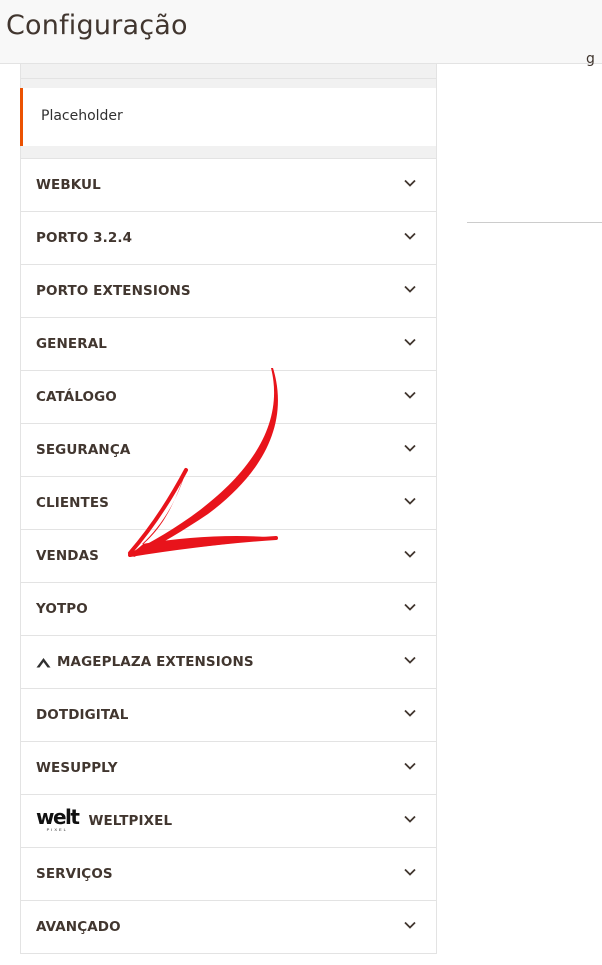  Describe the element at coordinates (228, 238) in the screenshot. I see `section-porto: PORTO 3.2.4` at that location.